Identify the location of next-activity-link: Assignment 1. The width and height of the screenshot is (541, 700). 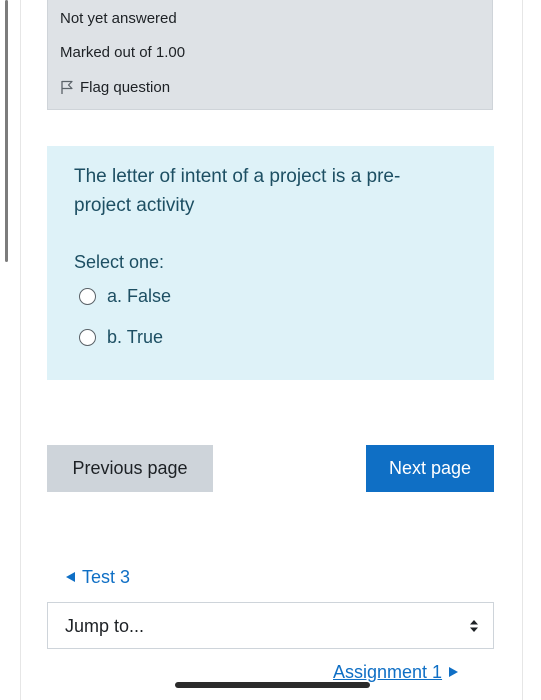
(396, 672).